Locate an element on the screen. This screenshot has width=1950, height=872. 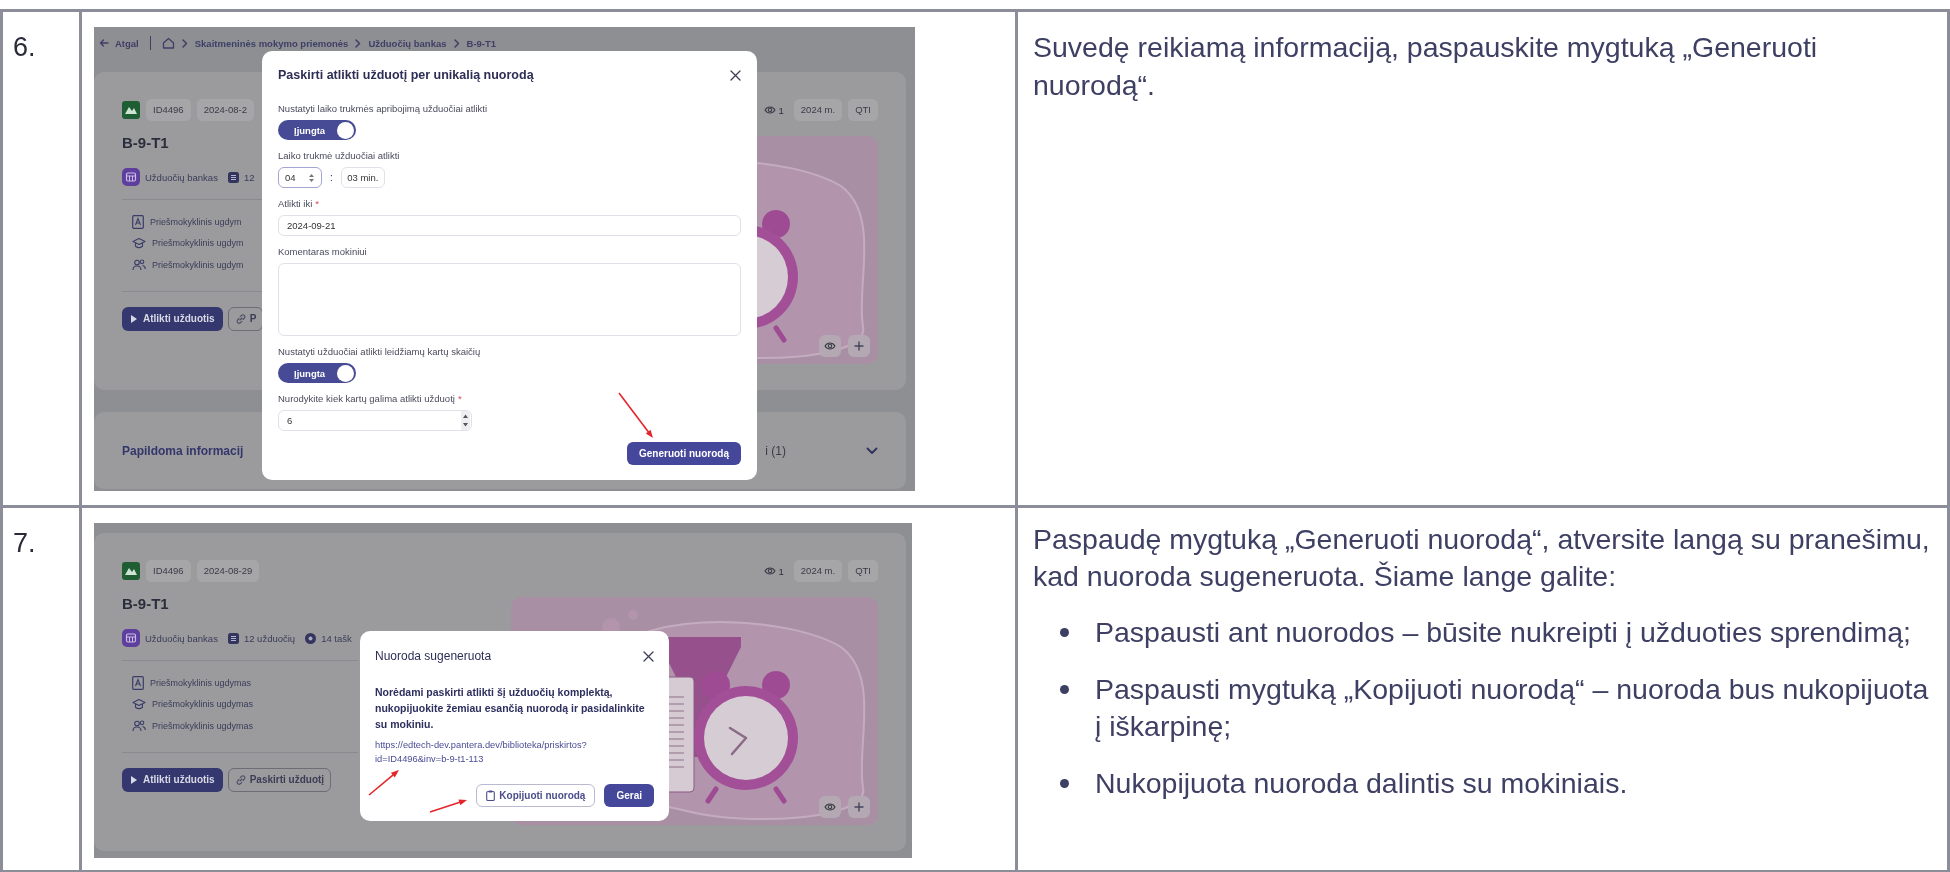
message-text: Norėdami paskirti atlikti šį užduočių komplektą, nukopijuokite žemiau esančią nuorodą ir pasidalinkite su mokiniu. is located at coordinates (510, 708).